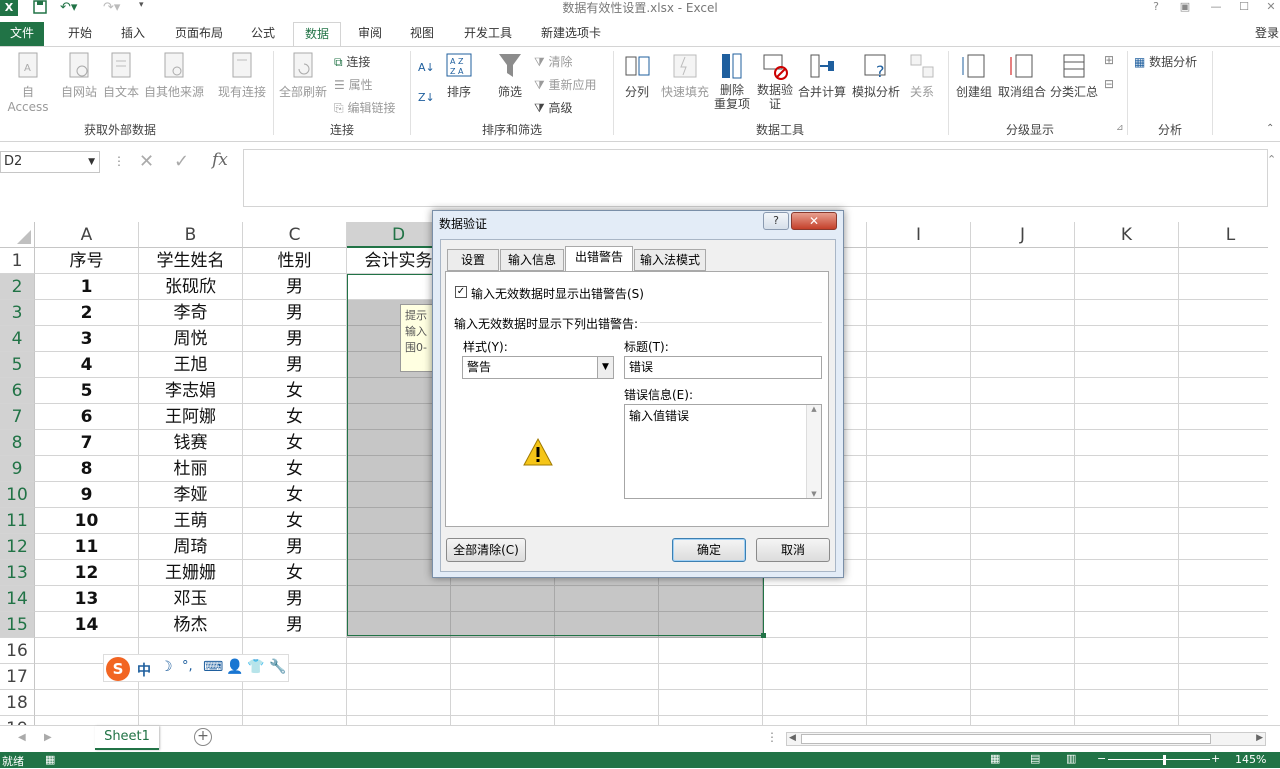 The width and height of the screenshot is (1280, 769). I want to click on column-header-i: I, so click(919, 235).